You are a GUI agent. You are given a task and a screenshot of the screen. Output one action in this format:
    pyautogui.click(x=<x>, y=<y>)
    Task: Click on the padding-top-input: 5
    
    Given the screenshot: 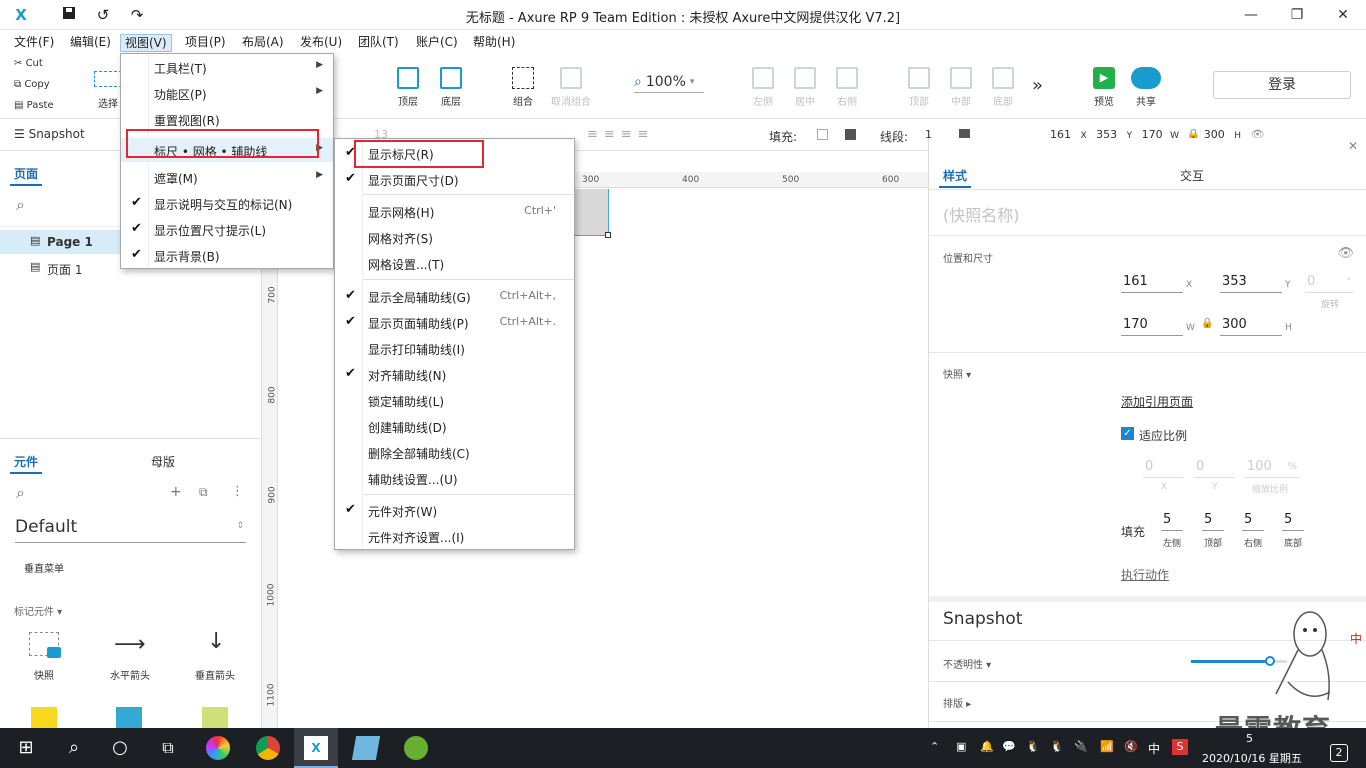 What is the action you would take?
    pyautogui.click(x=1213, y=521)
    